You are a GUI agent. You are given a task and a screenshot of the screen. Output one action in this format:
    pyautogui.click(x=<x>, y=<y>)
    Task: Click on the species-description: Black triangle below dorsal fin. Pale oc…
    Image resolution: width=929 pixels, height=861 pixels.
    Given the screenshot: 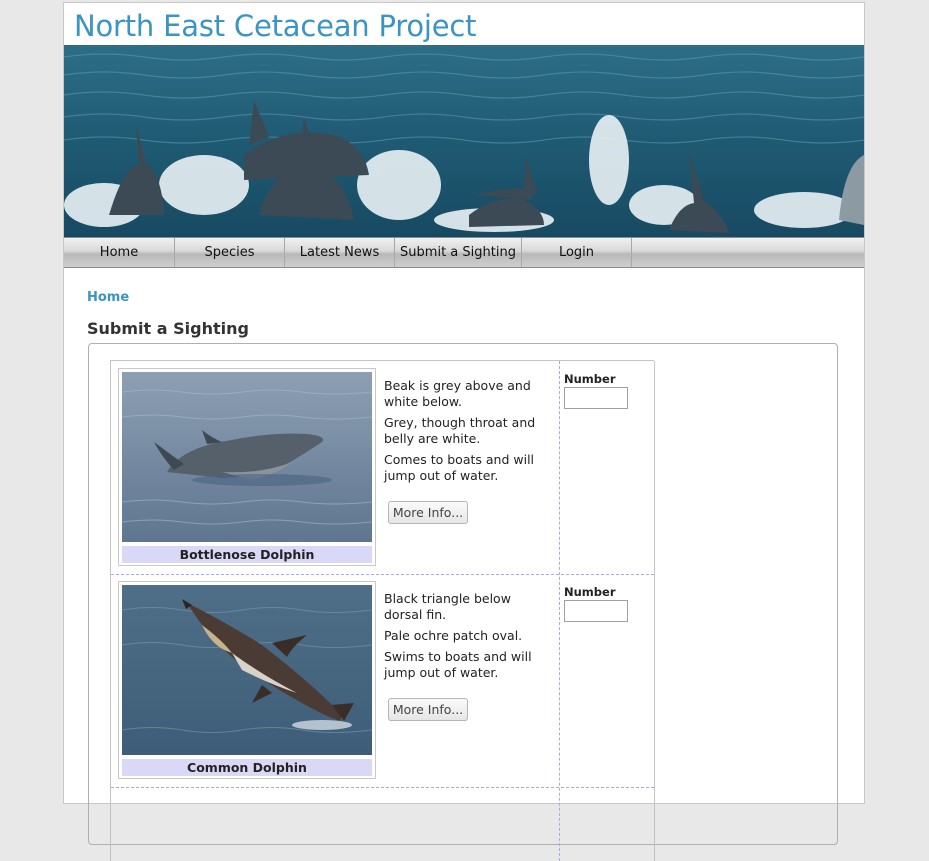 What is the action you would take?
    pyautogui.click(x=466, y=638)
    